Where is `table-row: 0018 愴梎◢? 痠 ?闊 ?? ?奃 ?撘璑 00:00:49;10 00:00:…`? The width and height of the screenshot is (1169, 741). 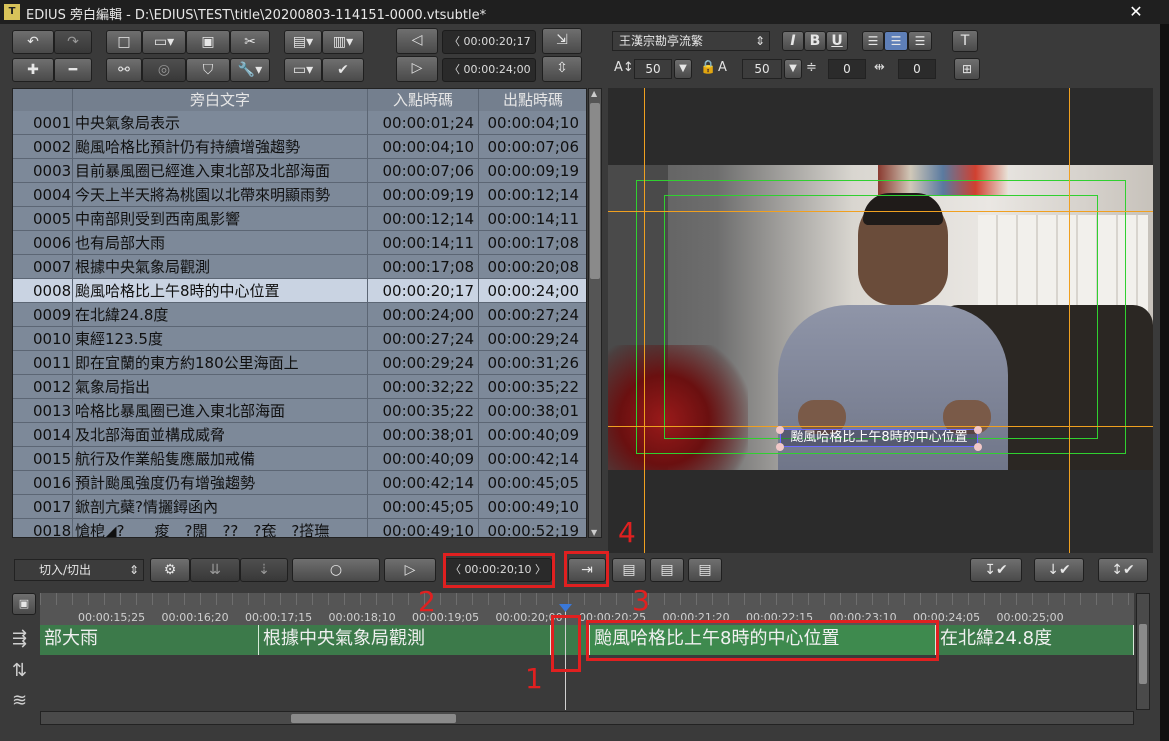 table-row: 0018 愴梎◢? 痠 ?闊 ?? ?奃 ?撘璑 00:00:49;10 00:00:… is located at coordinates (299, 528).